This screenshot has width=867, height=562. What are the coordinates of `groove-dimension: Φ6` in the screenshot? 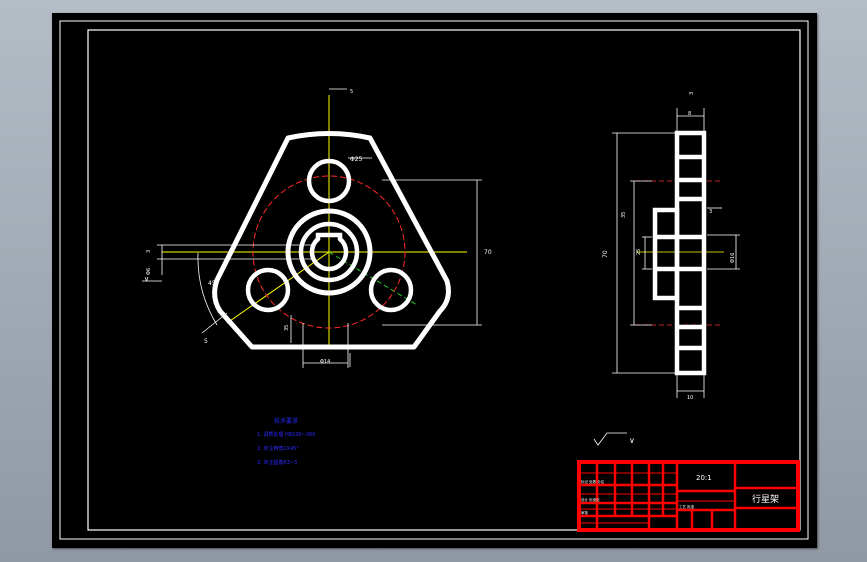 It's located at (149, 271).